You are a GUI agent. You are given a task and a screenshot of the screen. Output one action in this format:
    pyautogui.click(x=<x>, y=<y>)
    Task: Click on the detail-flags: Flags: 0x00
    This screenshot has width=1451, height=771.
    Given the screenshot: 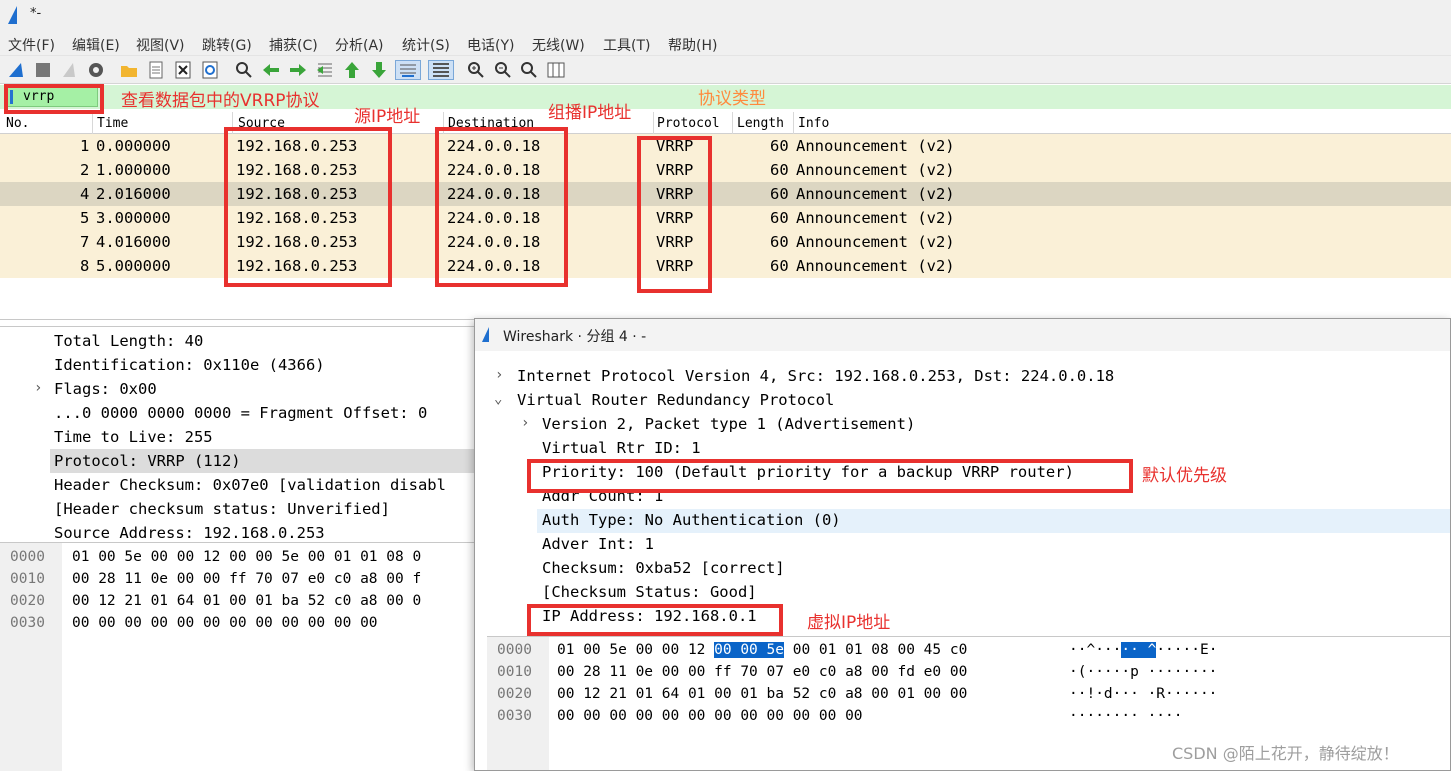 What is the action you would take?
    pyautogui.click(x=105, y=389)
    